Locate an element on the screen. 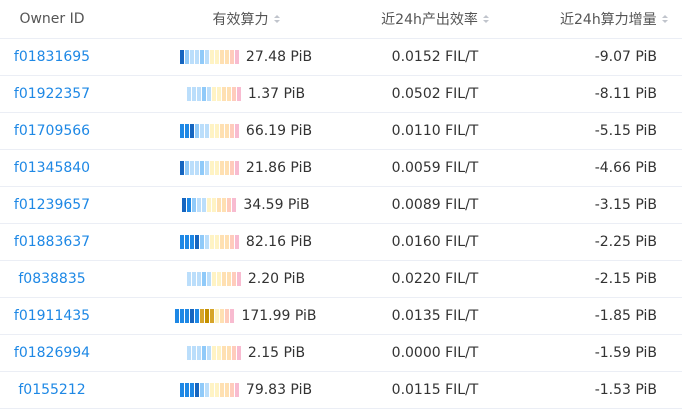  power-cell: 21.86 PiB is located at coordinates (246, 168).